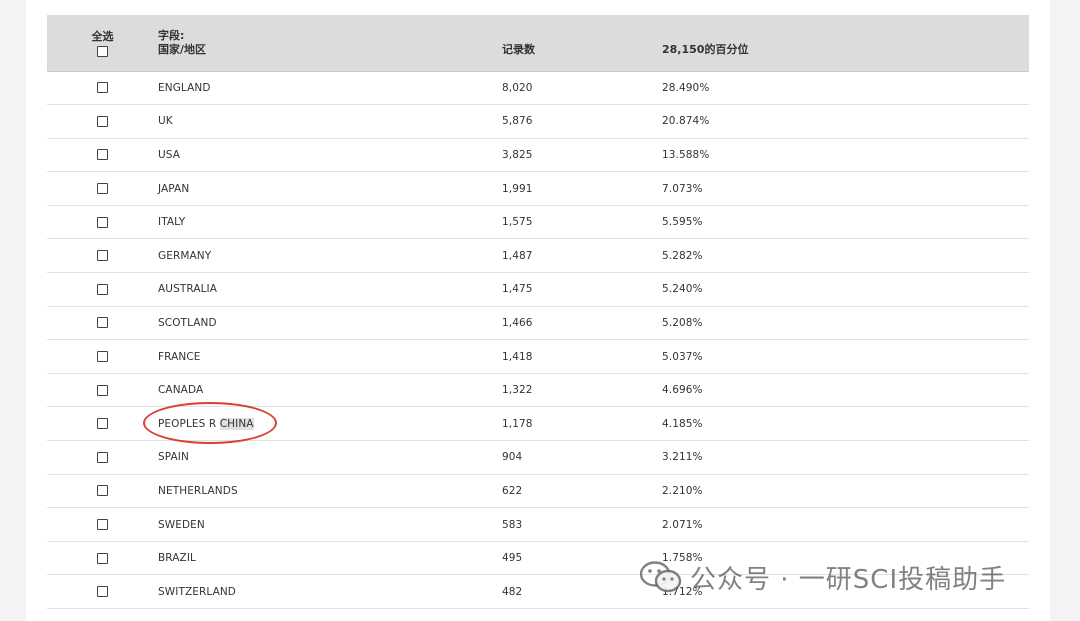  What do you see at coordinates (236, 423) in the screenshot?
I see `country-name-highlight: CHINA` at bounding box center [236, 423].